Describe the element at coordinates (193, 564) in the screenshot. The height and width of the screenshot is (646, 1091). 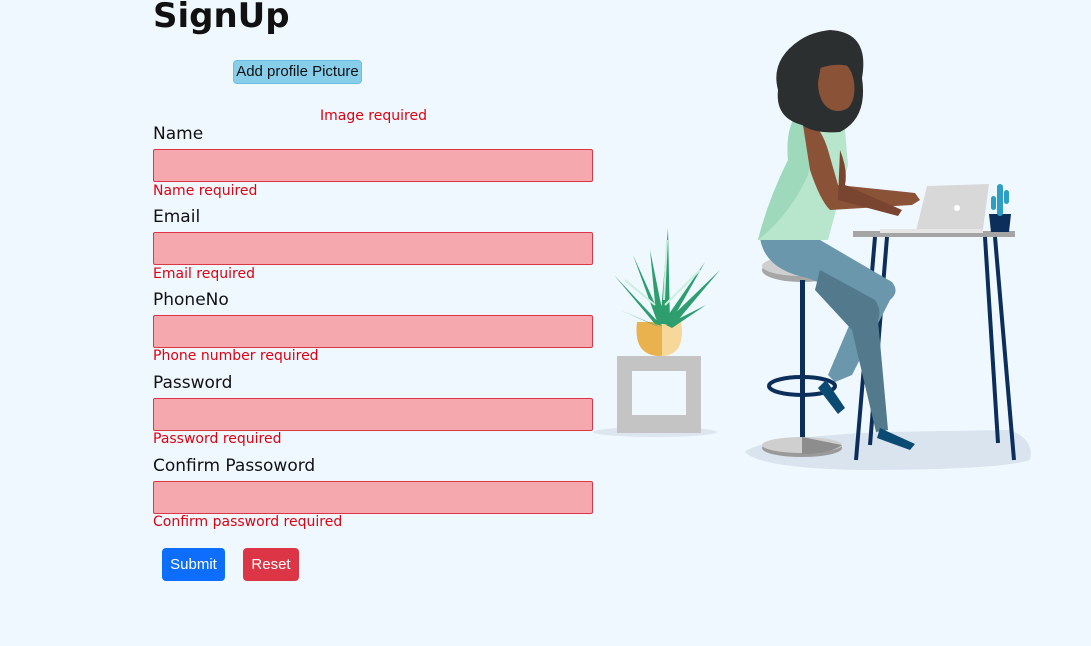
I see `submit-button: Submit` at that location.